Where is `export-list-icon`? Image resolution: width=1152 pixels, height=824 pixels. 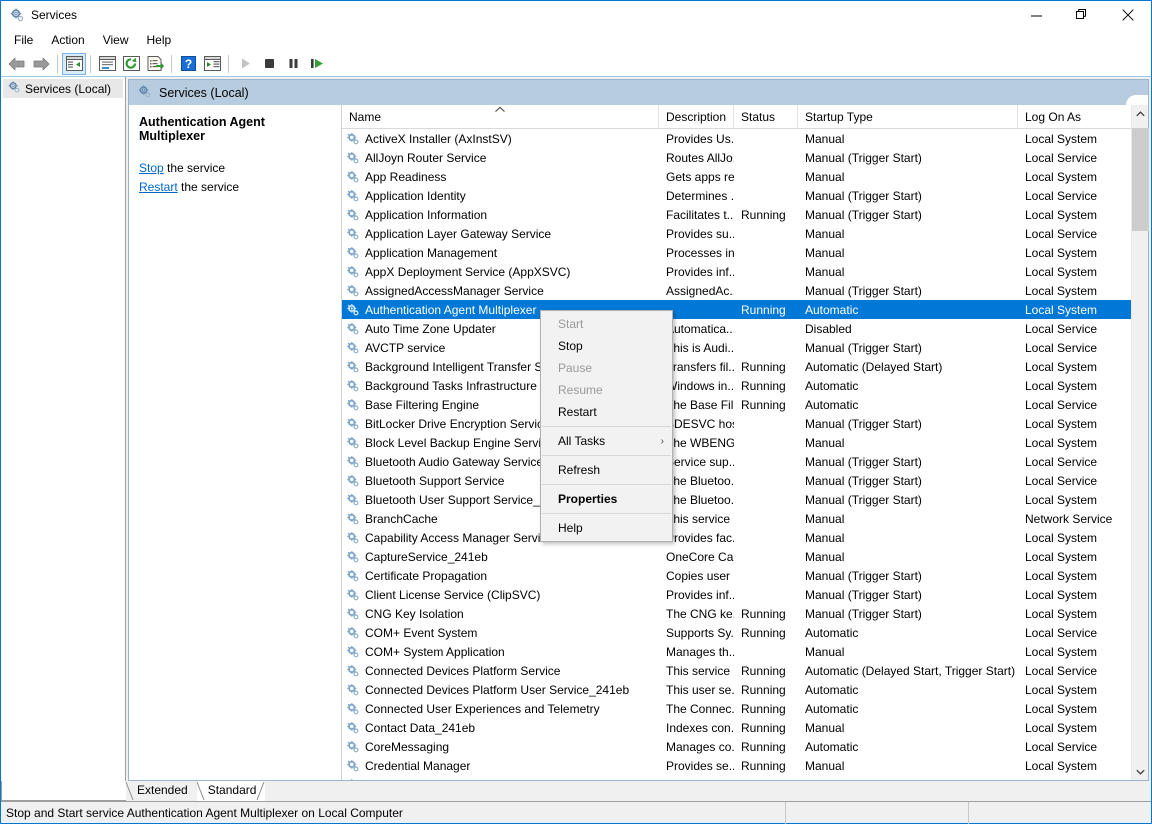 export-list-icon is located at coordinates (155, 64).